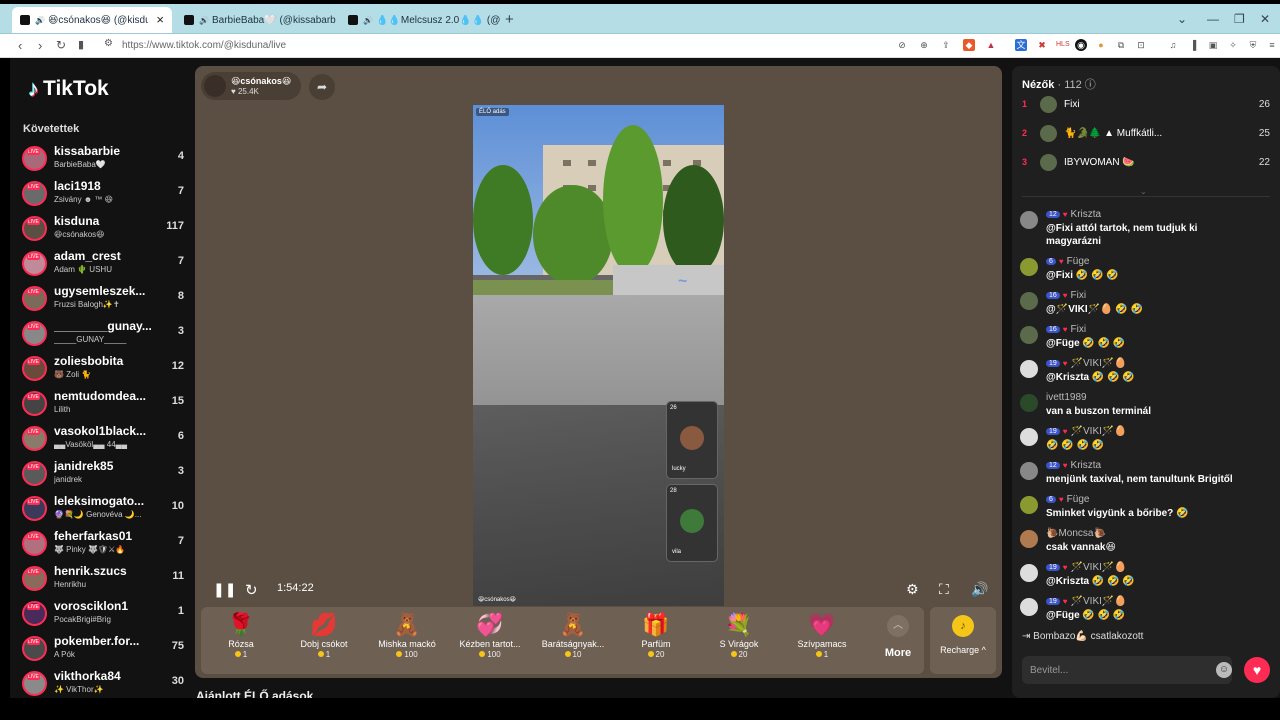 The width and height of the screenshot is (1280, 720). Describe the element at coordinates (420, 20) in the screenshot. I see `tab-melcsusz: 🔊 💧💧Melcsusz 2.0💧💧 (@melcsu` at that location.